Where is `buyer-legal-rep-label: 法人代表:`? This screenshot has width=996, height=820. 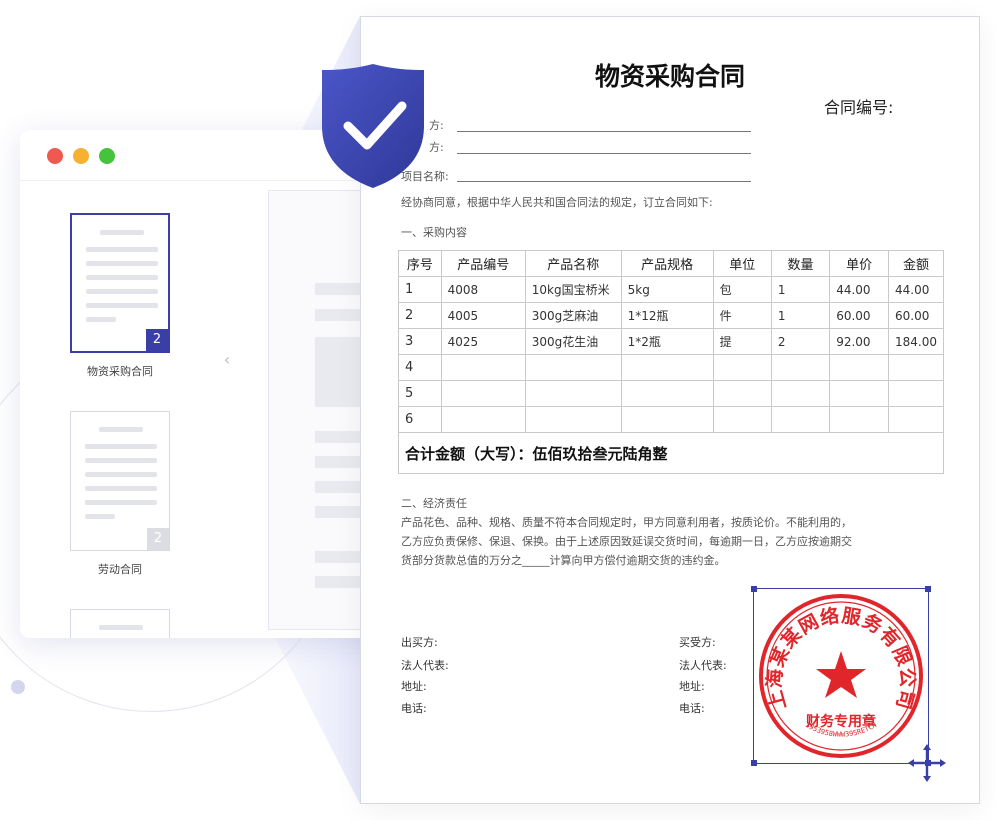
buyer-legal-rep-label: 法人代表: is located at coordinates (703, 665).